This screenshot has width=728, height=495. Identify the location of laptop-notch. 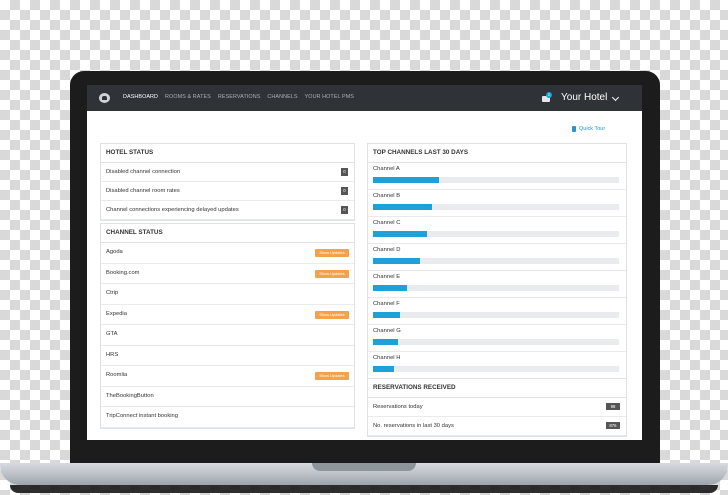
(364, 467).